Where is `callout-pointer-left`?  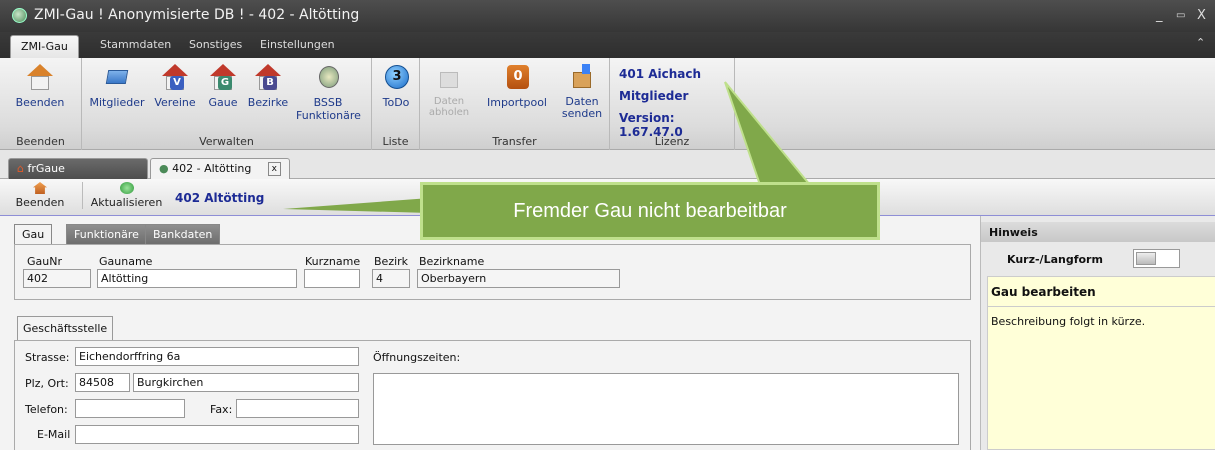 callout-pointer-left is located at coordinates (356, 205).